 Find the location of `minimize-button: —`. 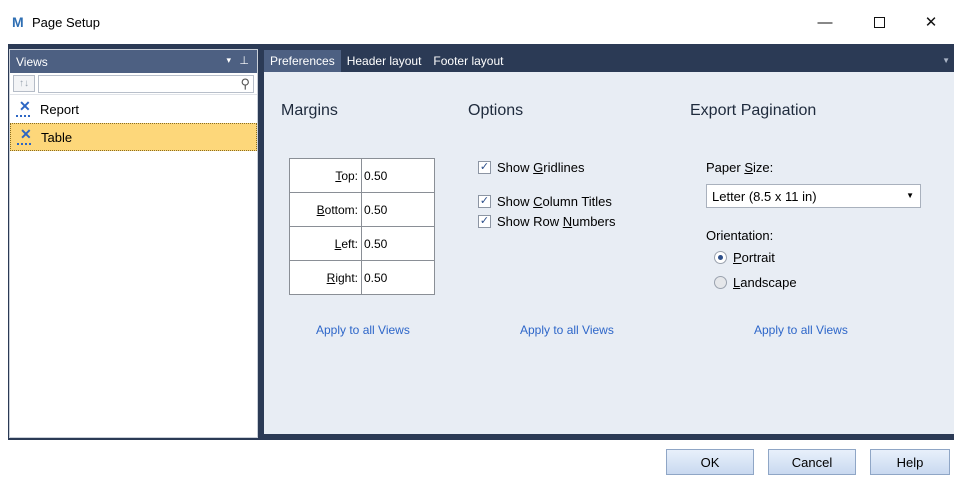

minimize-button: — is located at coordinates (825, 22).